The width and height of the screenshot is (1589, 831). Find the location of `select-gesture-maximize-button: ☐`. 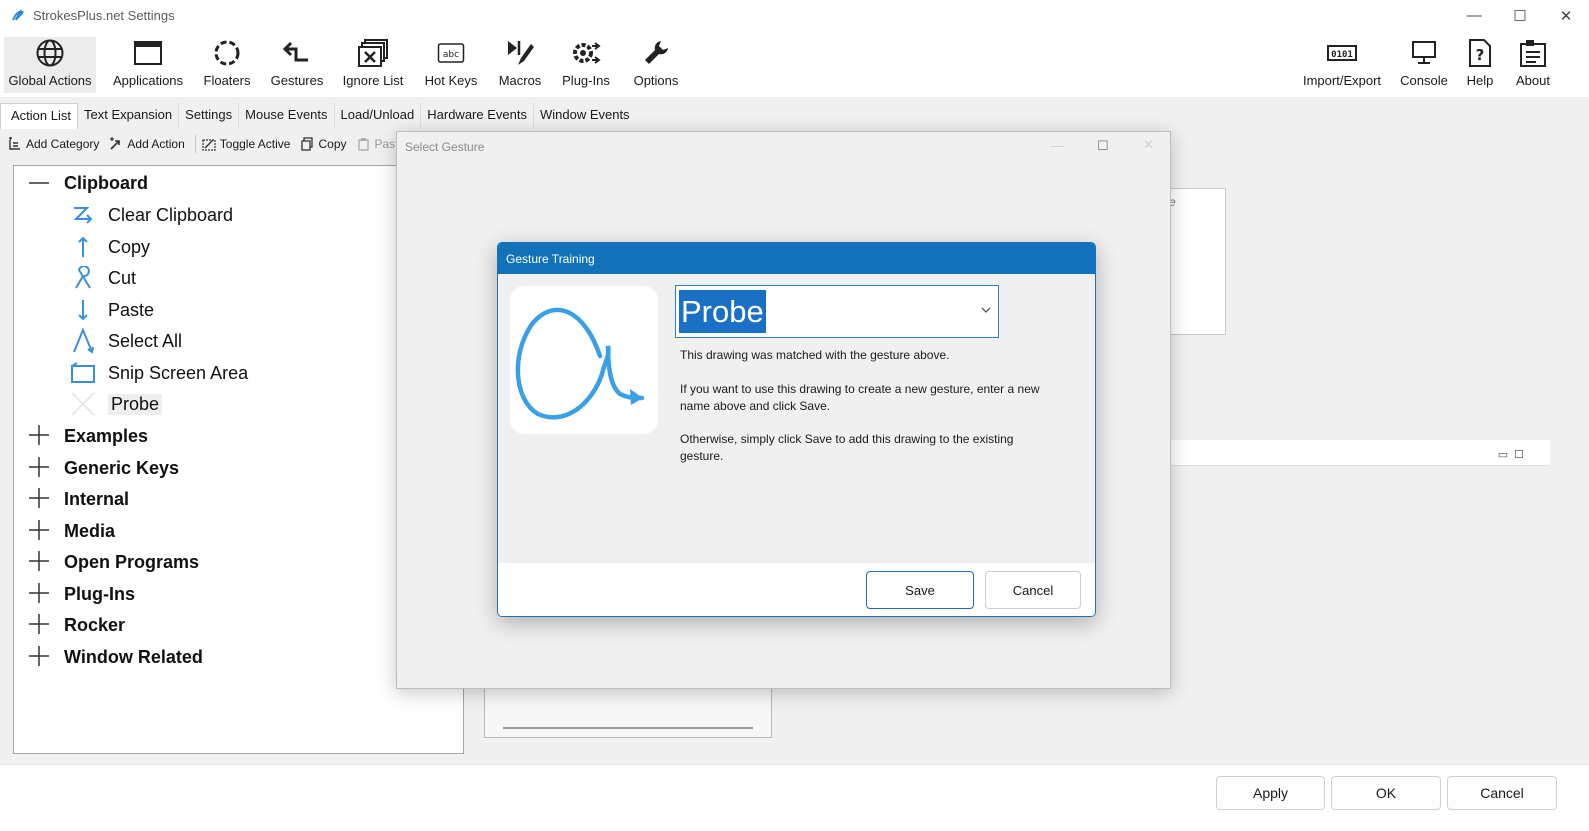

select-gesture-maximize-button: ☐ is located at coordinates (1103, 146).